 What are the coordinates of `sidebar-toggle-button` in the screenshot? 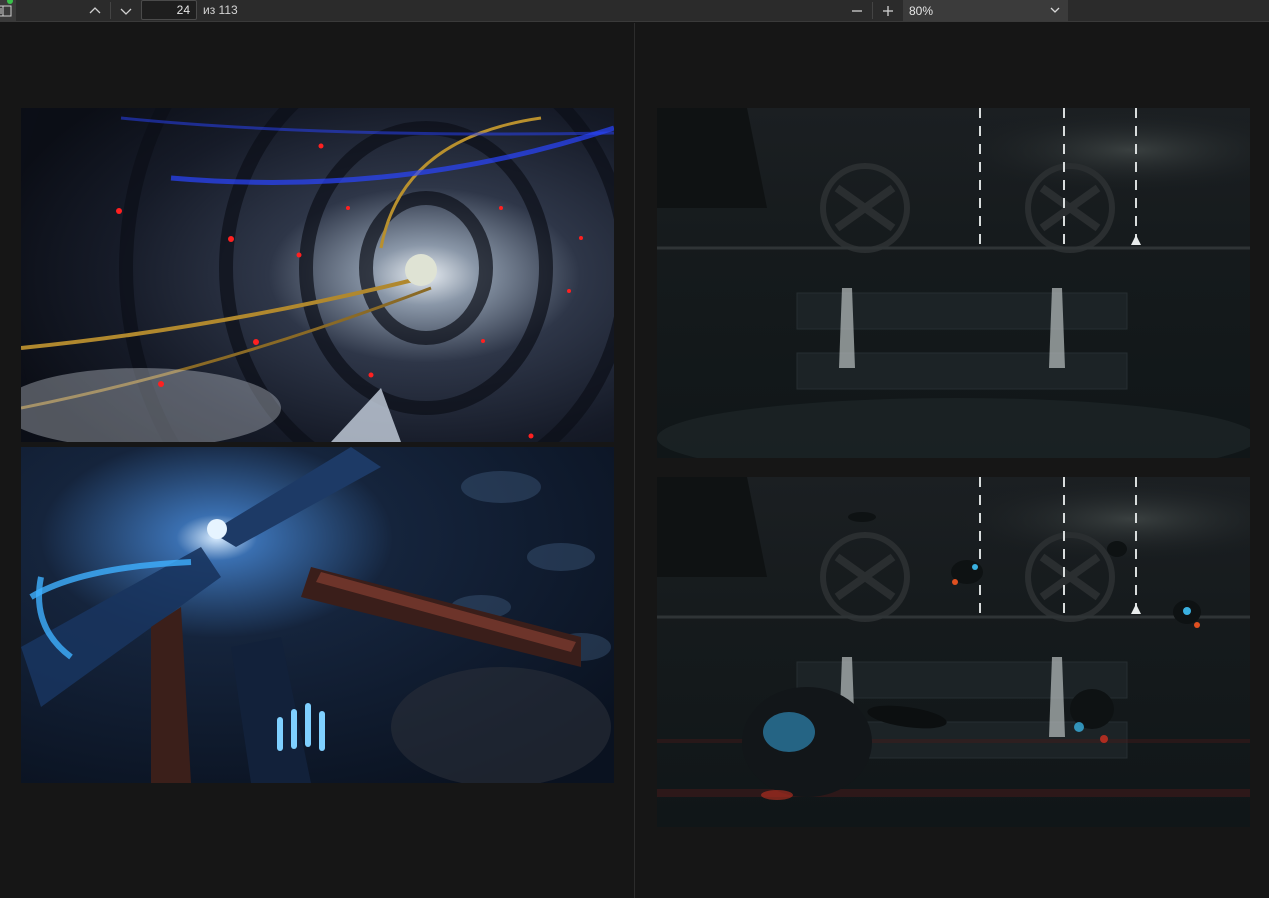 It's located at (8, 10).